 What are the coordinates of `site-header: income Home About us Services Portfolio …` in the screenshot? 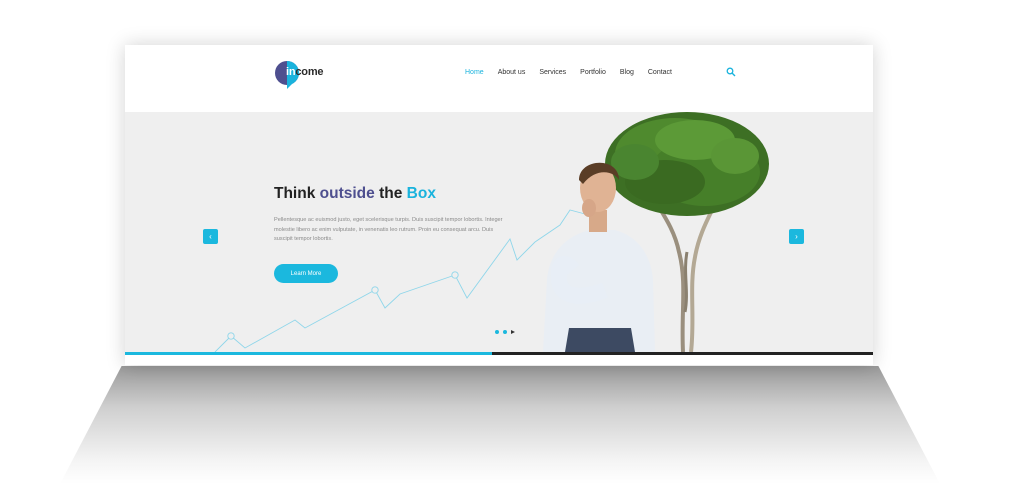 It's located at (499, 78).